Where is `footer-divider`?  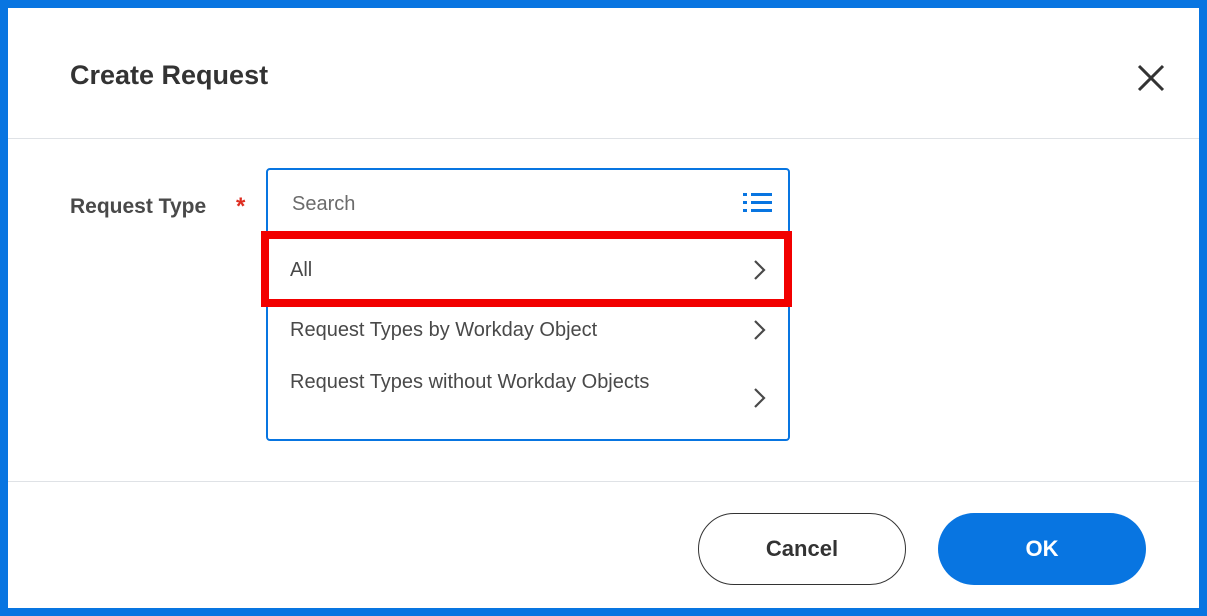 footer-divider is located at coordinates (603, 481).